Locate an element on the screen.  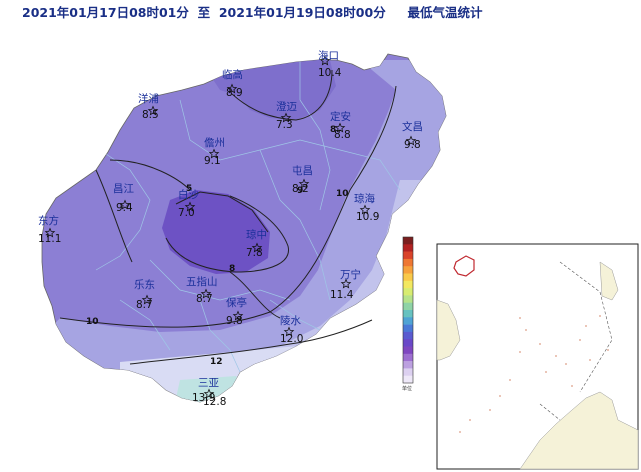
station-name: 陵水 is located at coordinates (290, 321).